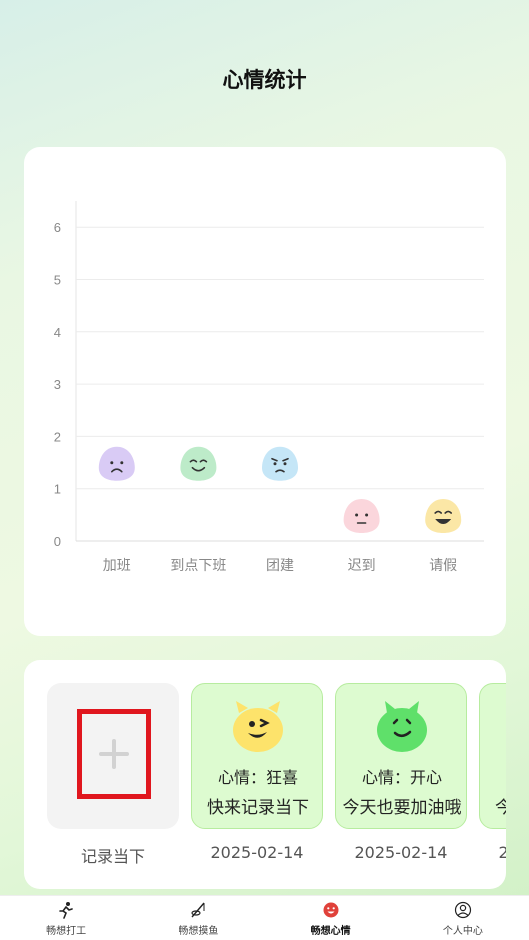 Image resolution: width=529 pixels, height=940 pixels. Describe the element at coordinates (462, 931) in the screenshot. I see `nav-label: 个人中心` at that location.